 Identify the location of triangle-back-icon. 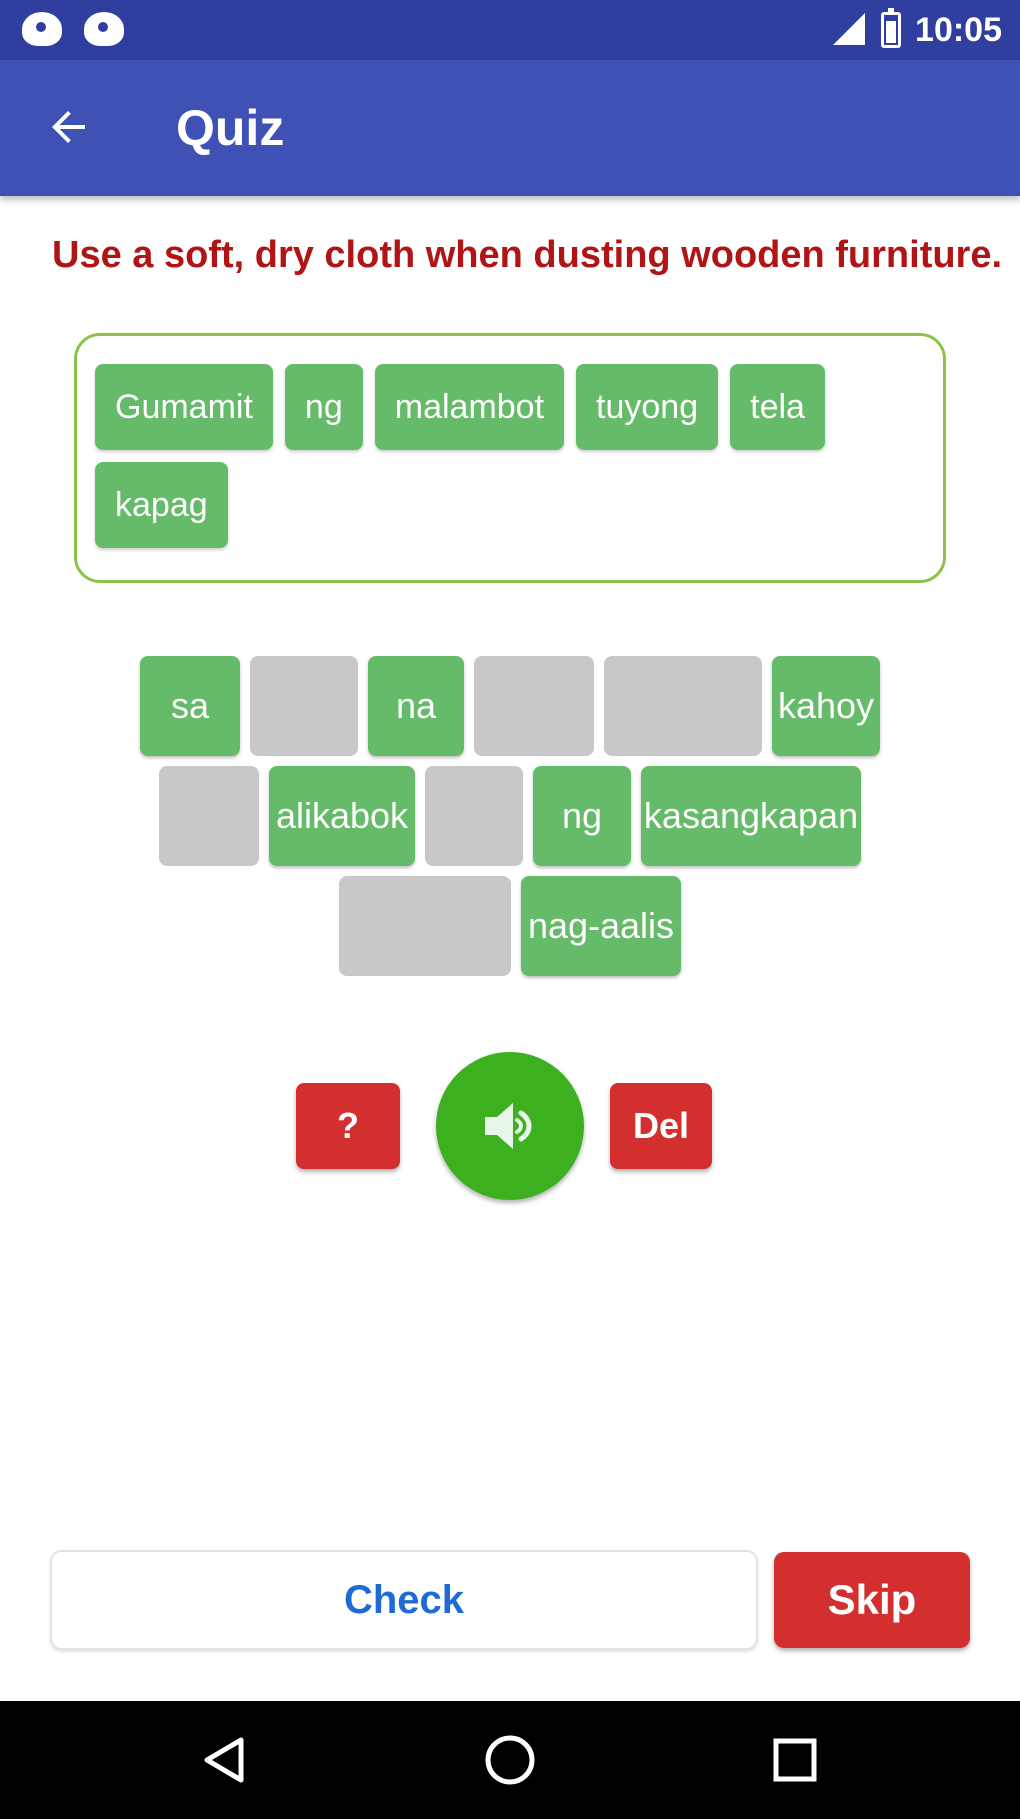
(224, 1760).